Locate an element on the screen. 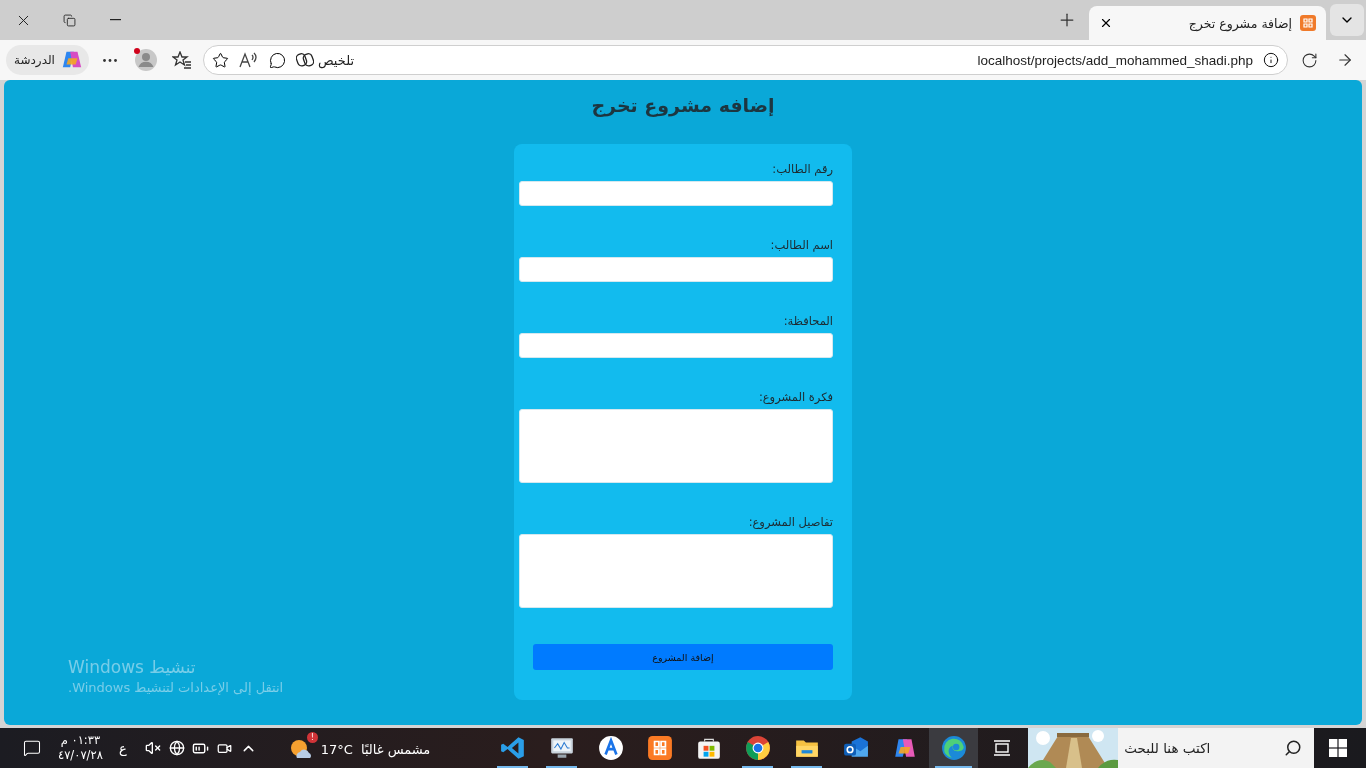 Image resolution: width=1366 pixels, height=768 pixels. chrome-icon is located at coordinates (757, 748).